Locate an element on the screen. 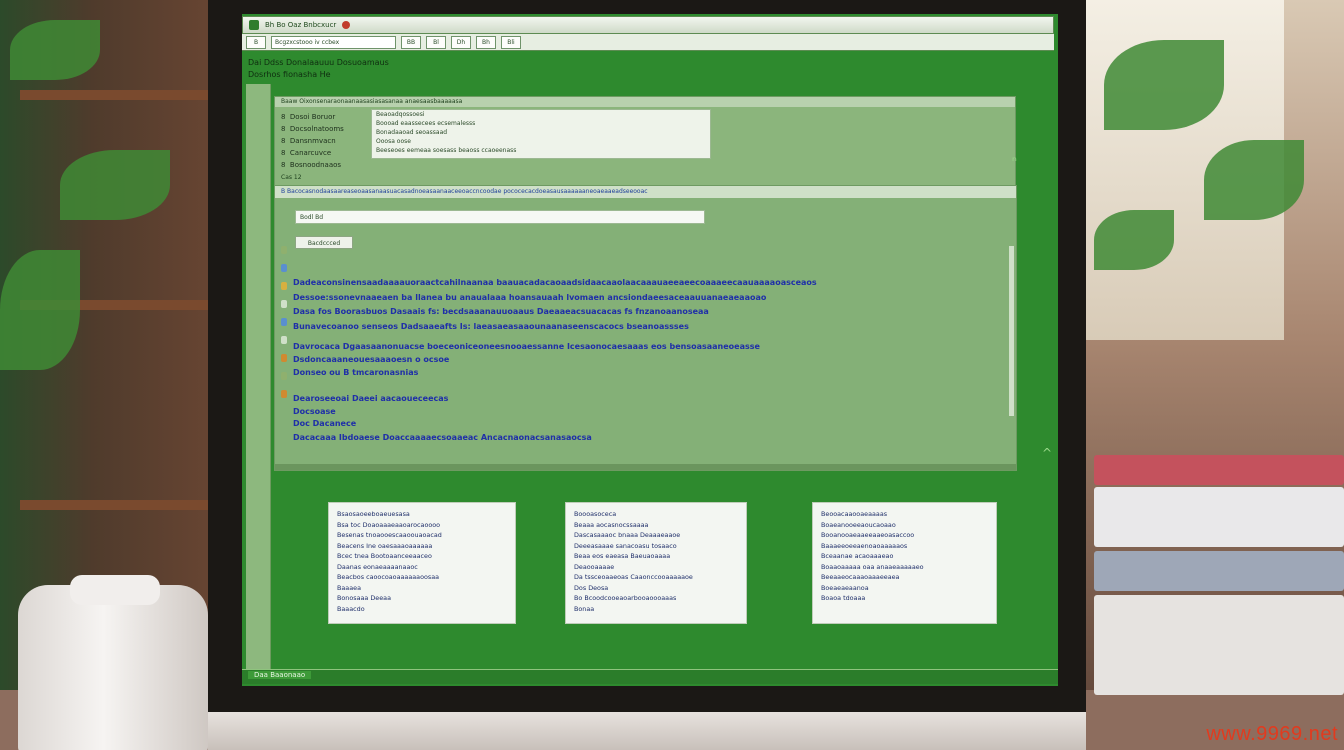  card-line: Beacens Ine oaesaaaoaaaaaa is located at coordinates (385, 545).